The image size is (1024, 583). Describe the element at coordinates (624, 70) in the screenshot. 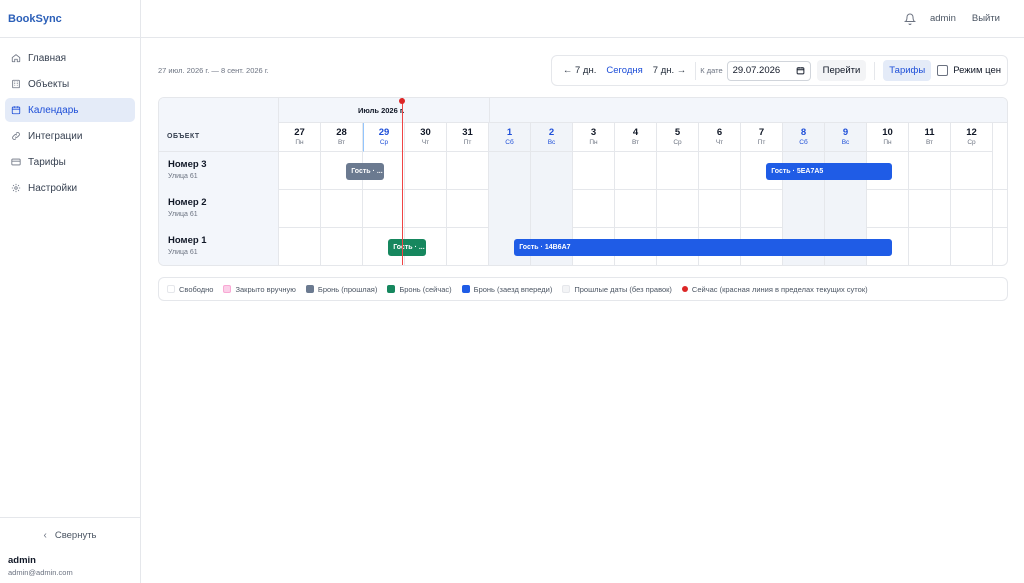

I see `today-button: Сегодня` at that location.